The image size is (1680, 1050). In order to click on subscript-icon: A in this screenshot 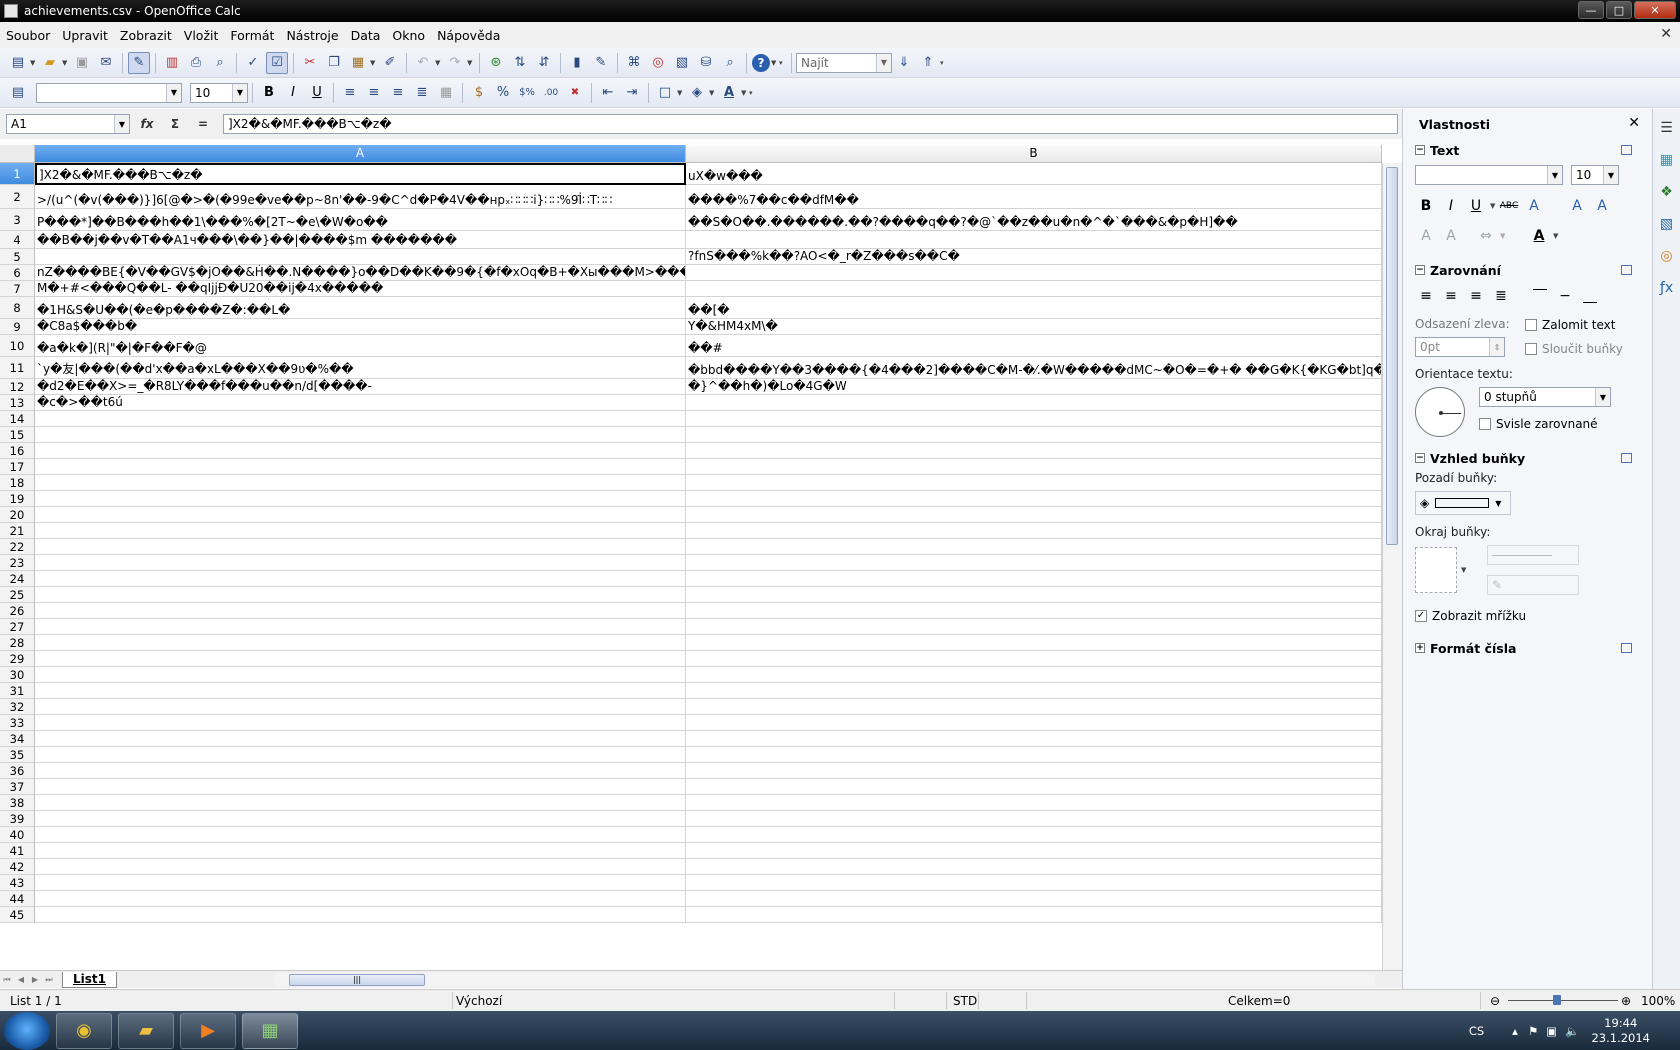, I will do `click(1451, 236)`.